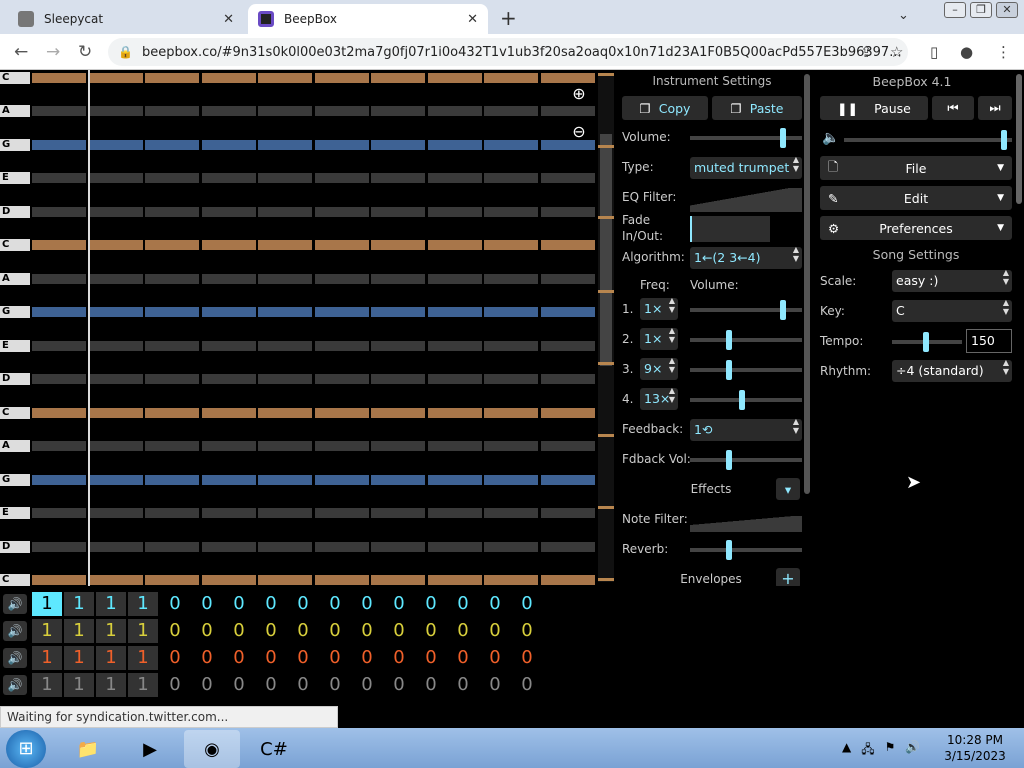 Image resolution: width=1024 pixels, height=768 pixels. I want to click on explorer-icon: 📁, so click(88, 749).